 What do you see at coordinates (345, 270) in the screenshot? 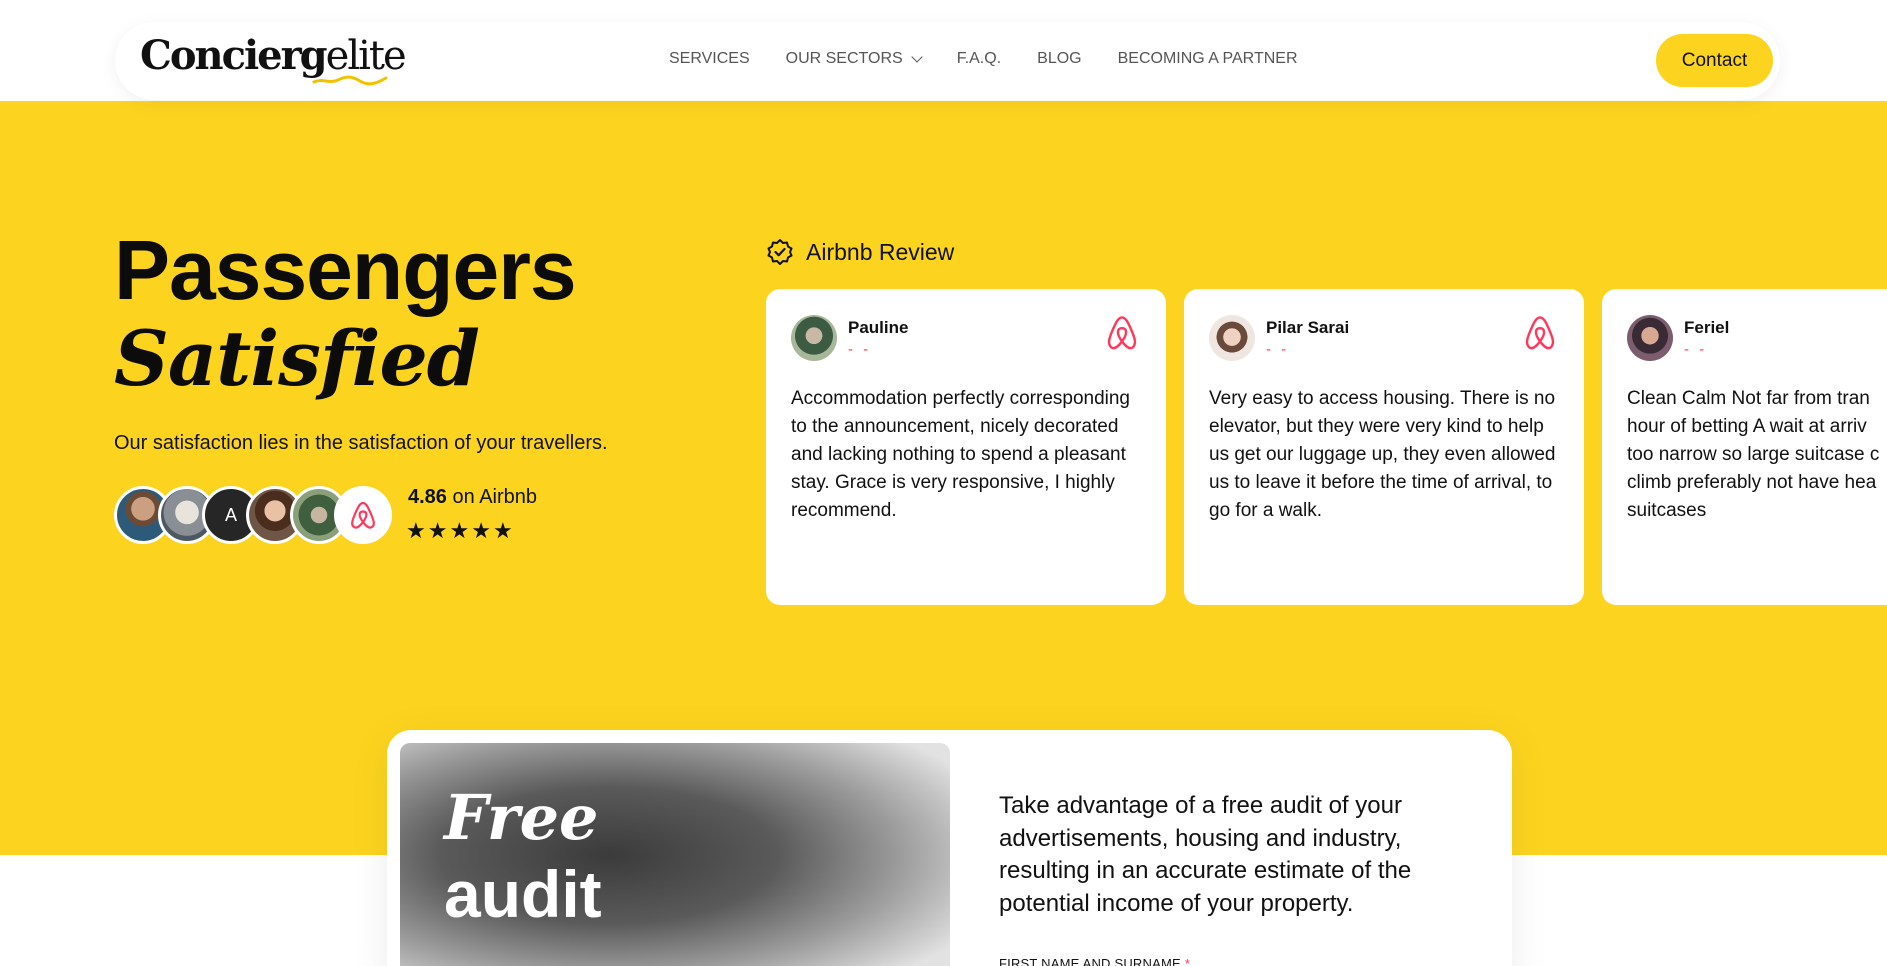
I see `hero-title: Passengers` at bounding box center [345, 270].